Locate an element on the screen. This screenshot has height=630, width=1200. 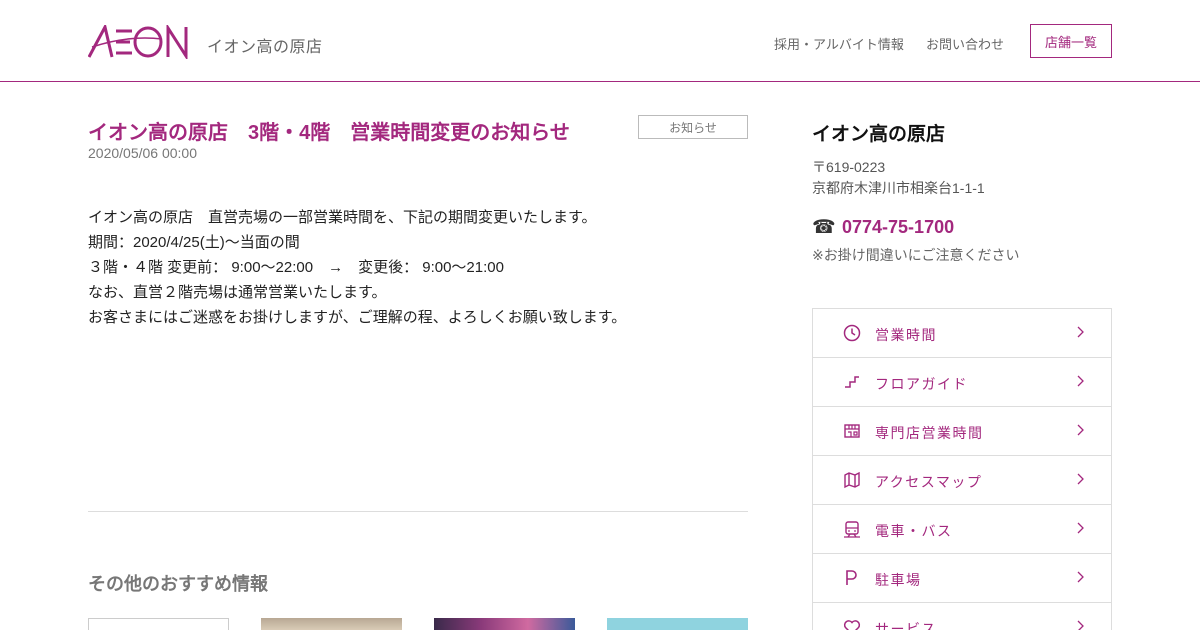
category-badge: お知らせ is located at coordinates (693, 127).